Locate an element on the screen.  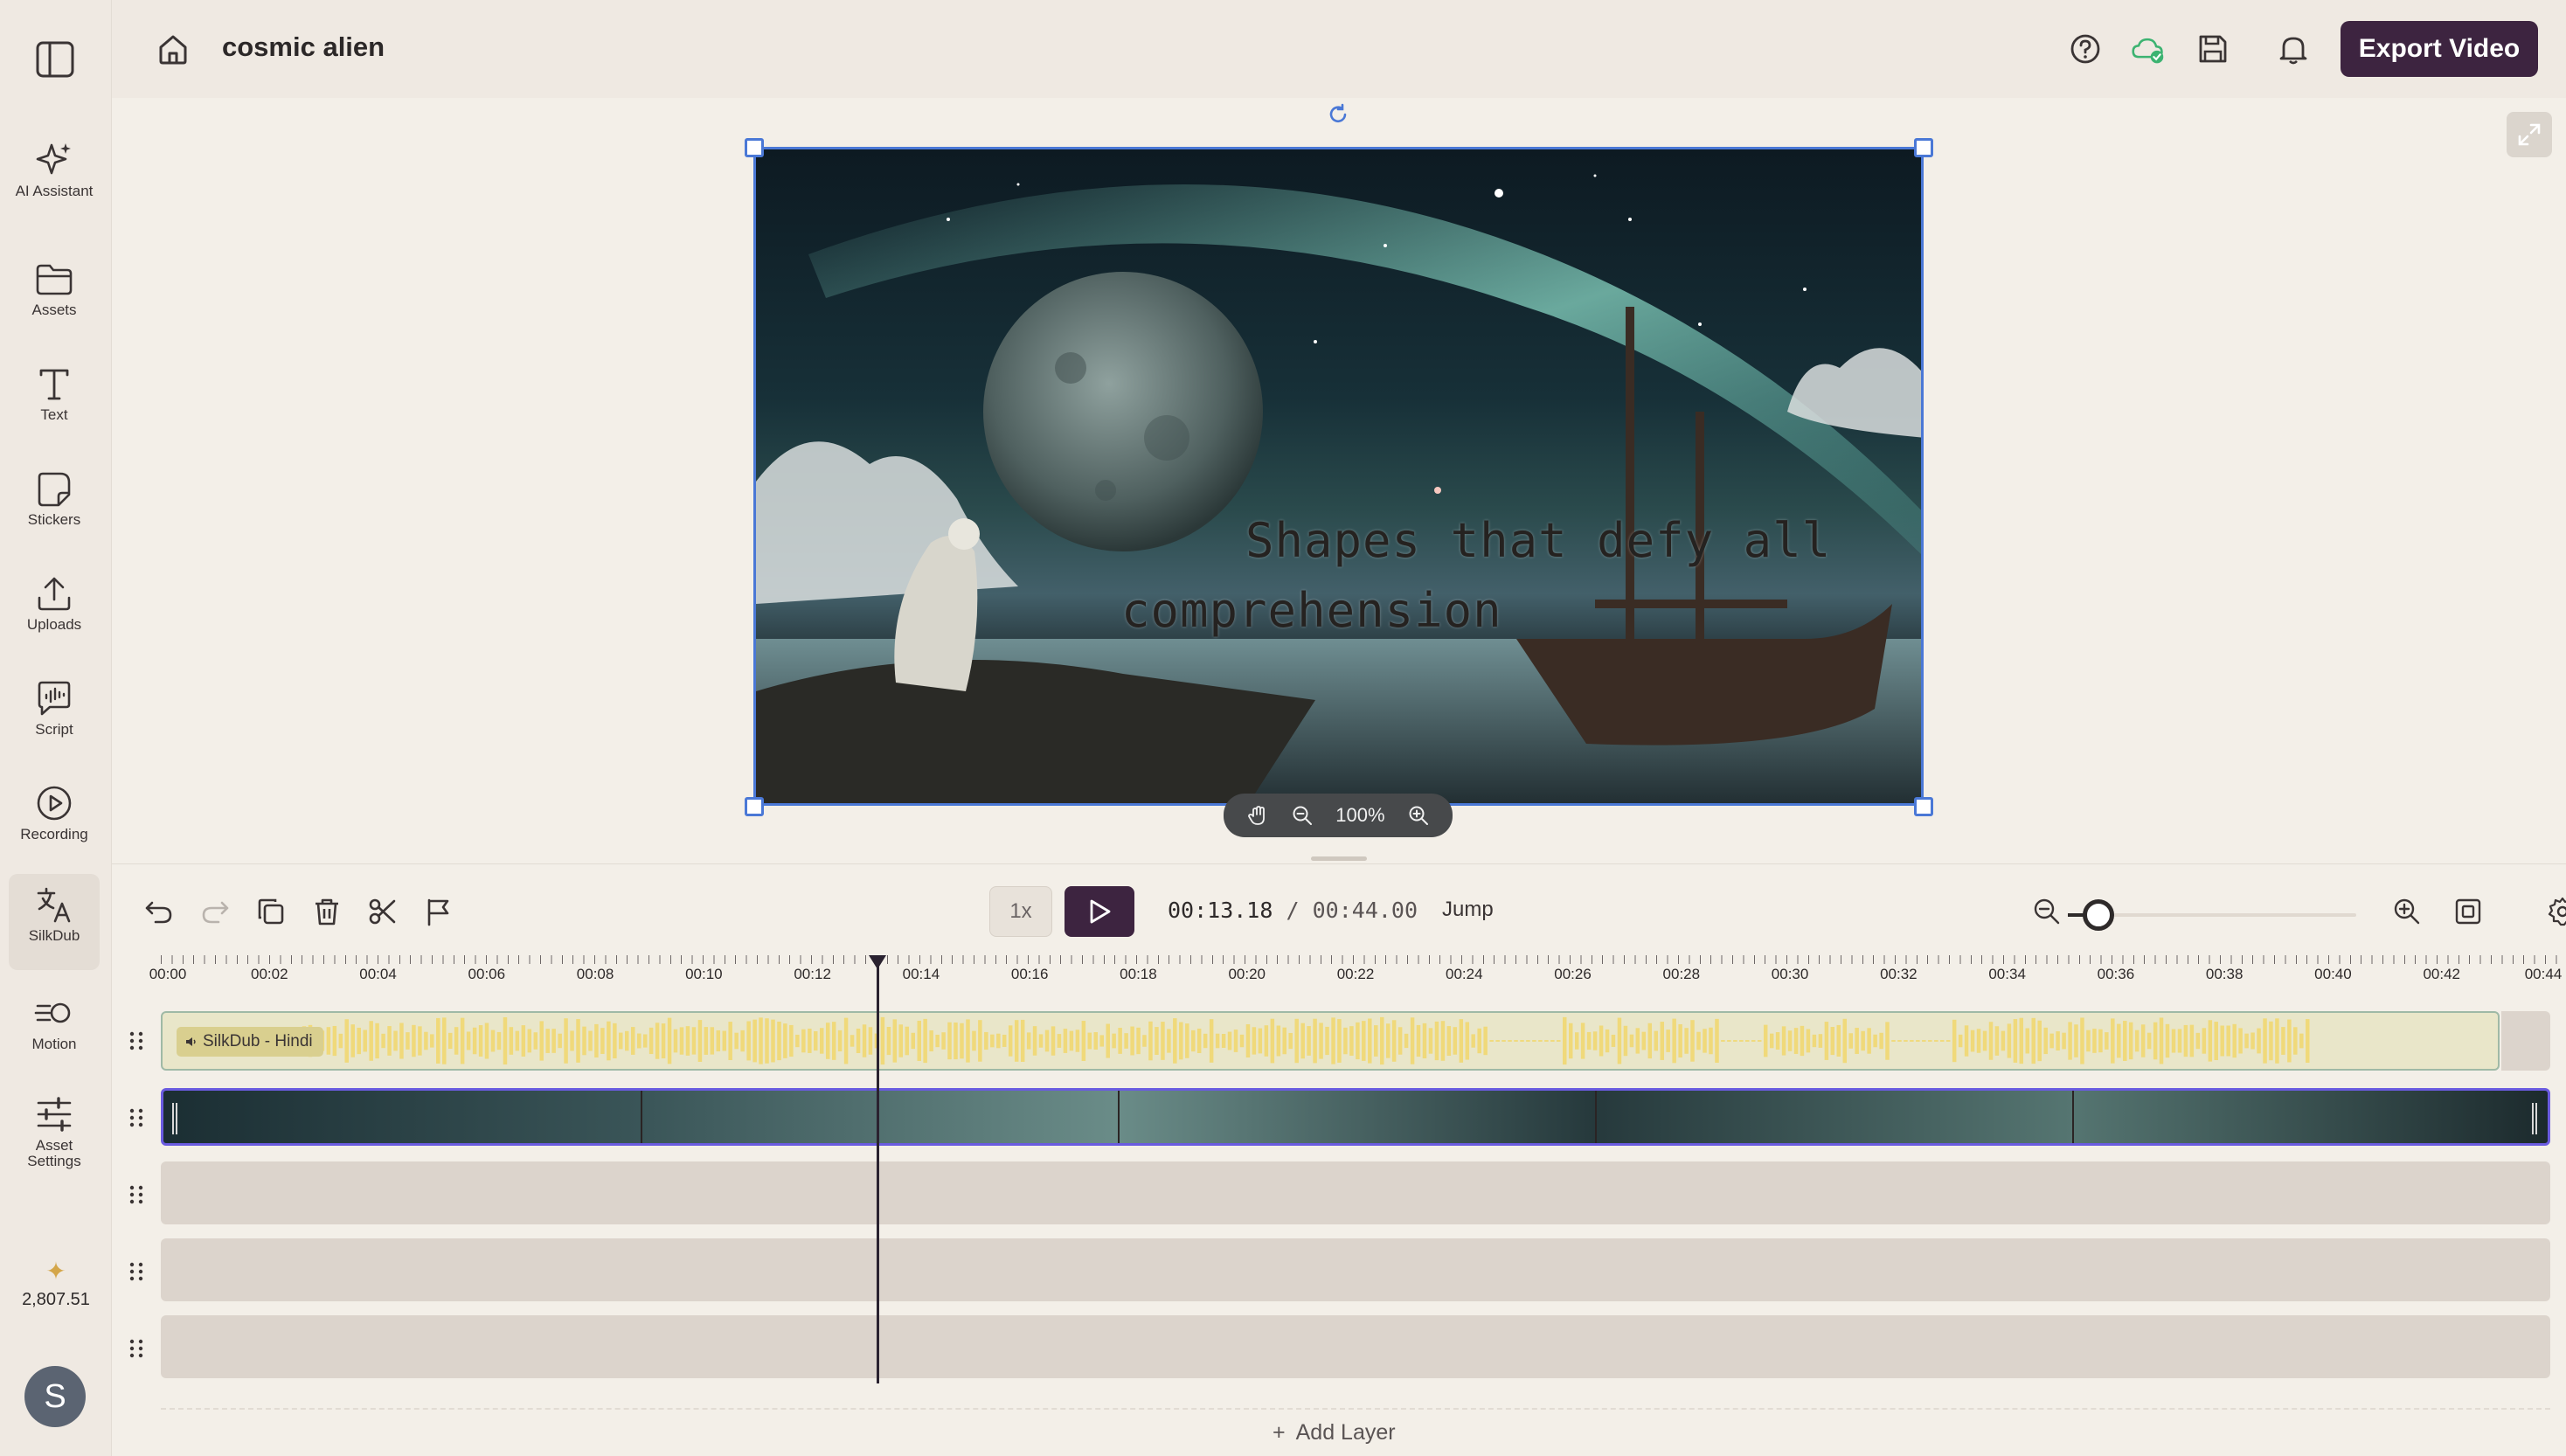
playhead is located at coordinates (878, 1171).